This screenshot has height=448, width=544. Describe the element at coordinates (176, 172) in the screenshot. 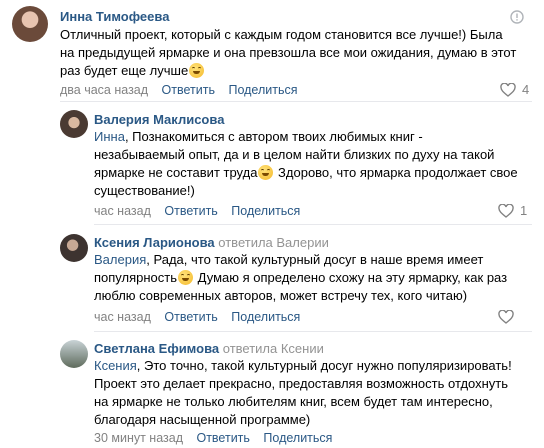

I see `text-line: ярмарке не составит труда` at that location.